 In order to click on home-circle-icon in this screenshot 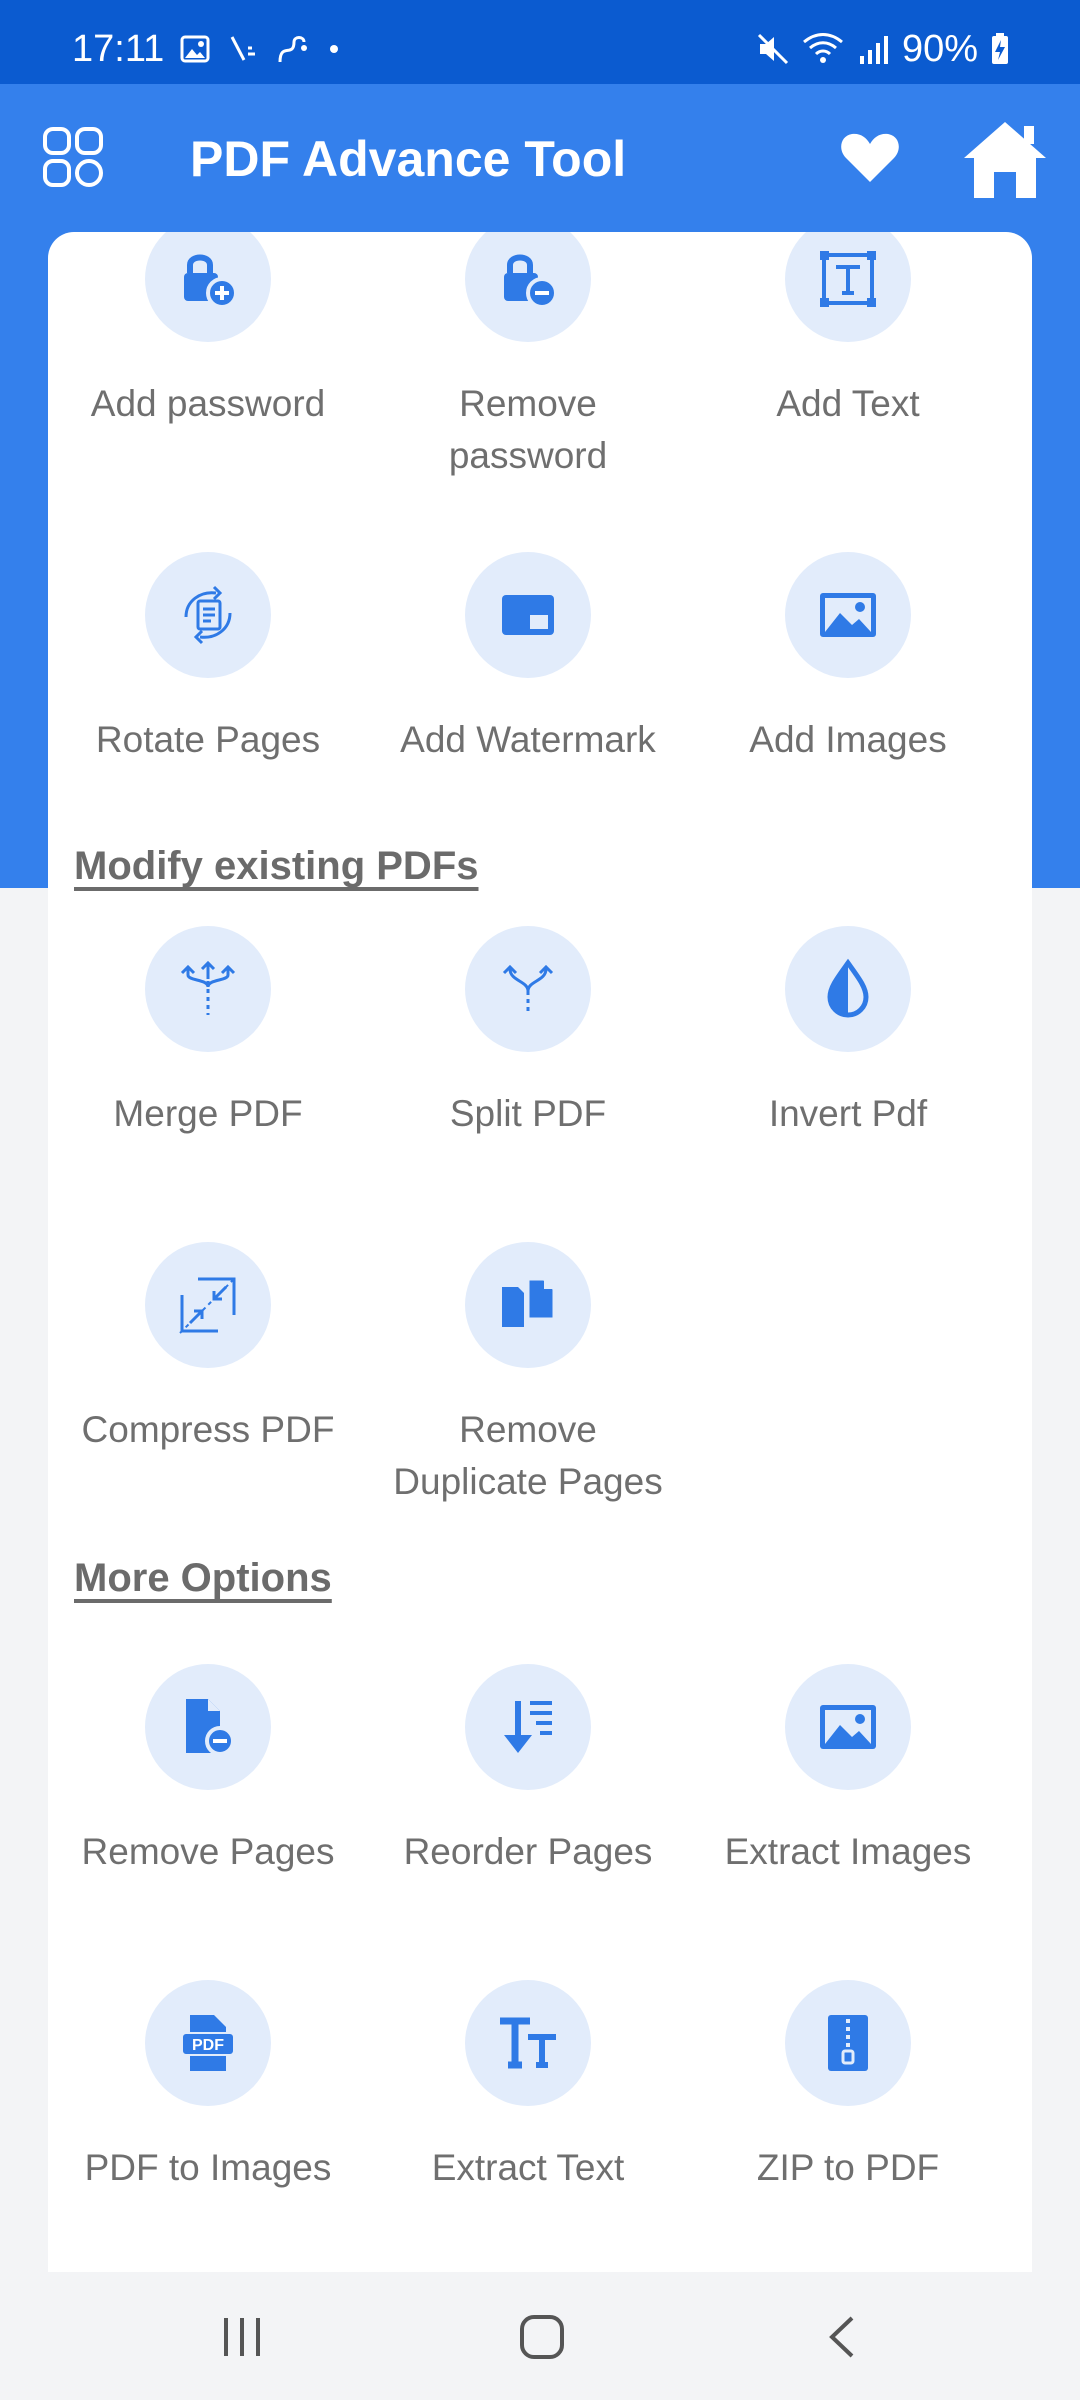, I will do `click(542, 2337)`.